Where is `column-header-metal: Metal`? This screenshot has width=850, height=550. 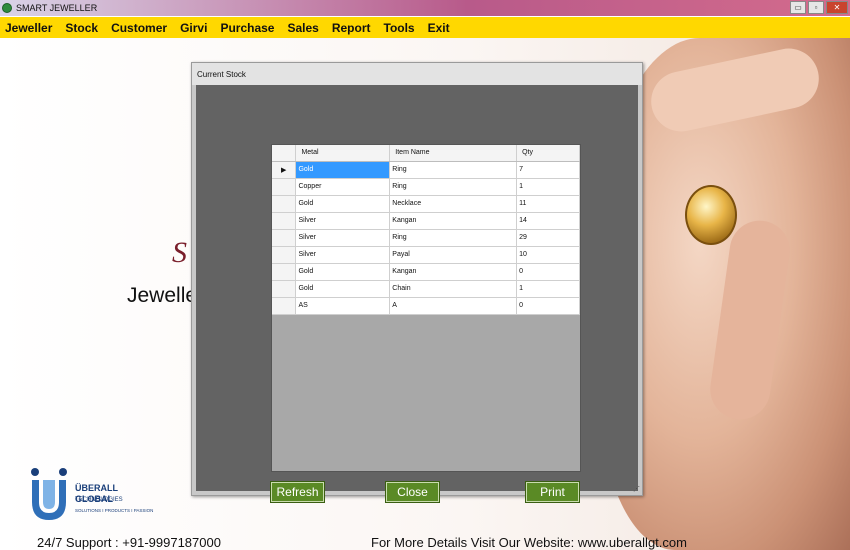 column-header-metal: Metal is located at coordinates (343, 153).